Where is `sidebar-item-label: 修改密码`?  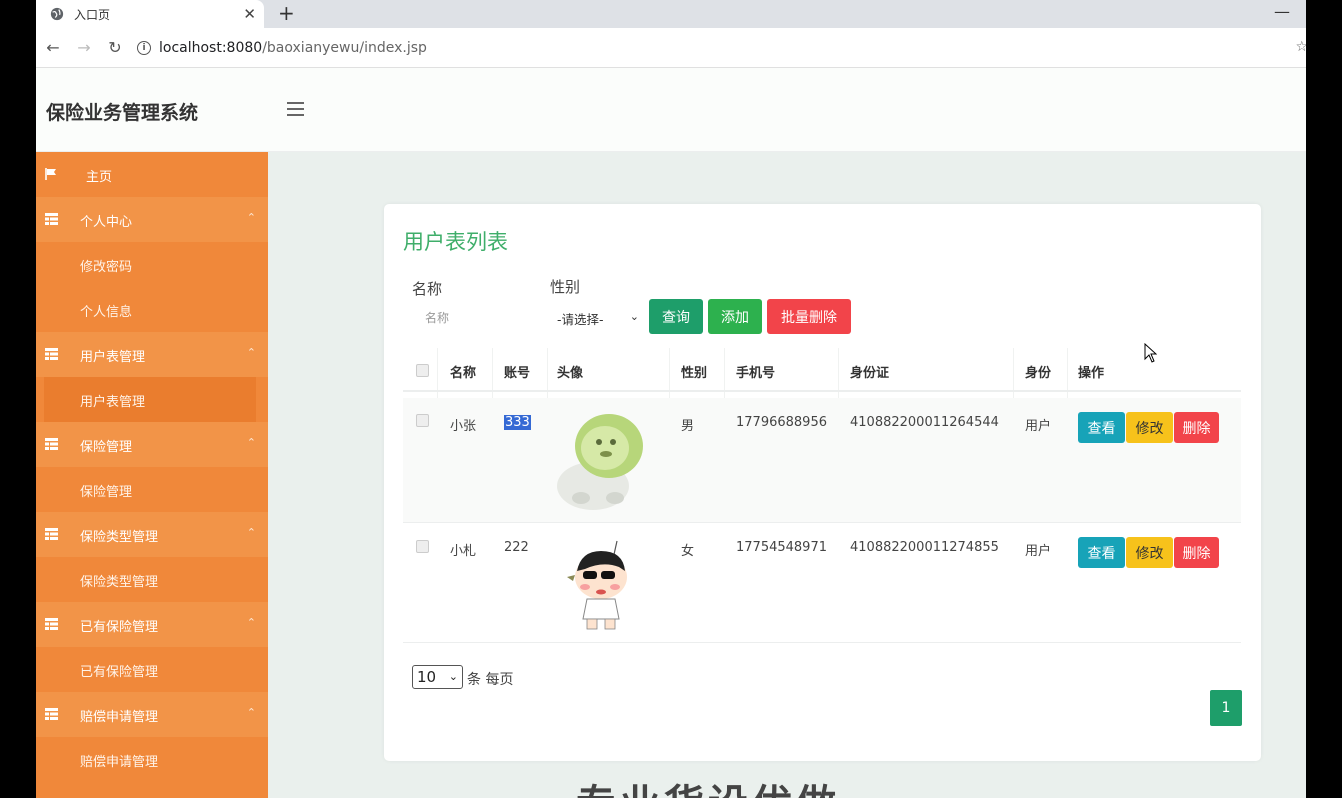
sidebar-item-label: 修改密码 is located at coordinates (106, 267).